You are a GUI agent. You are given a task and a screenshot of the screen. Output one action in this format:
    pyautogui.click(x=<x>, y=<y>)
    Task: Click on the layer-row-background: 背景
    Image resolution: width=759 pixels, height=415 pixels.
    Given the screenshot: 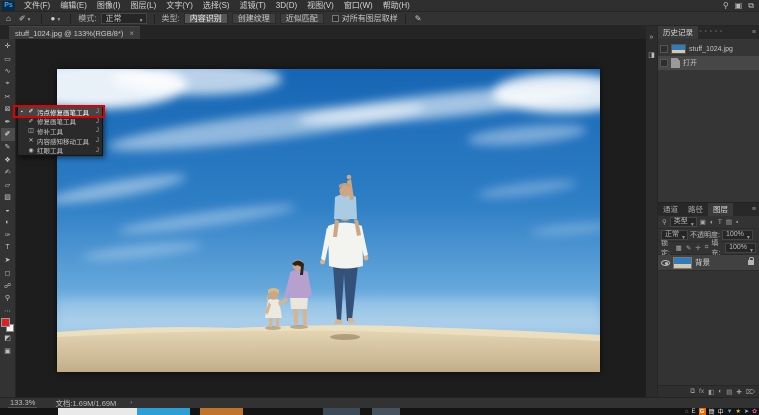 What is the action you would take?
    pyautogui.click(x=708, y=263)
    